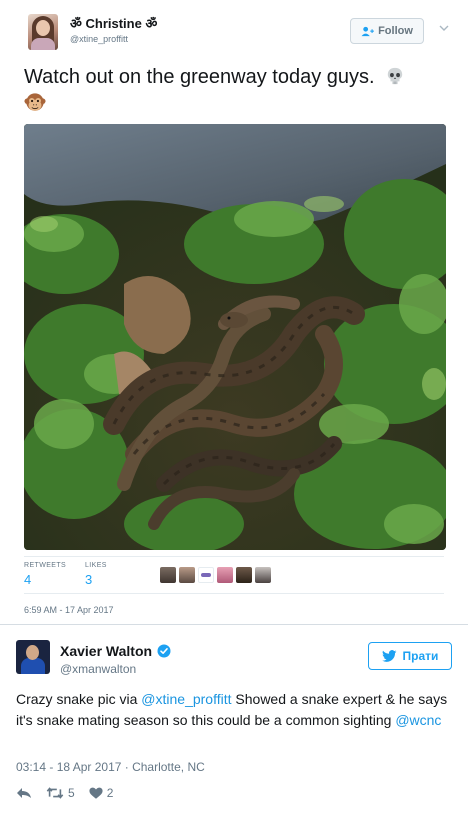 This screenshot has height=815, width=468. Describe the element at coordinates (164, 651) in the screenshot. I see `verified-badge-icon` at that location.